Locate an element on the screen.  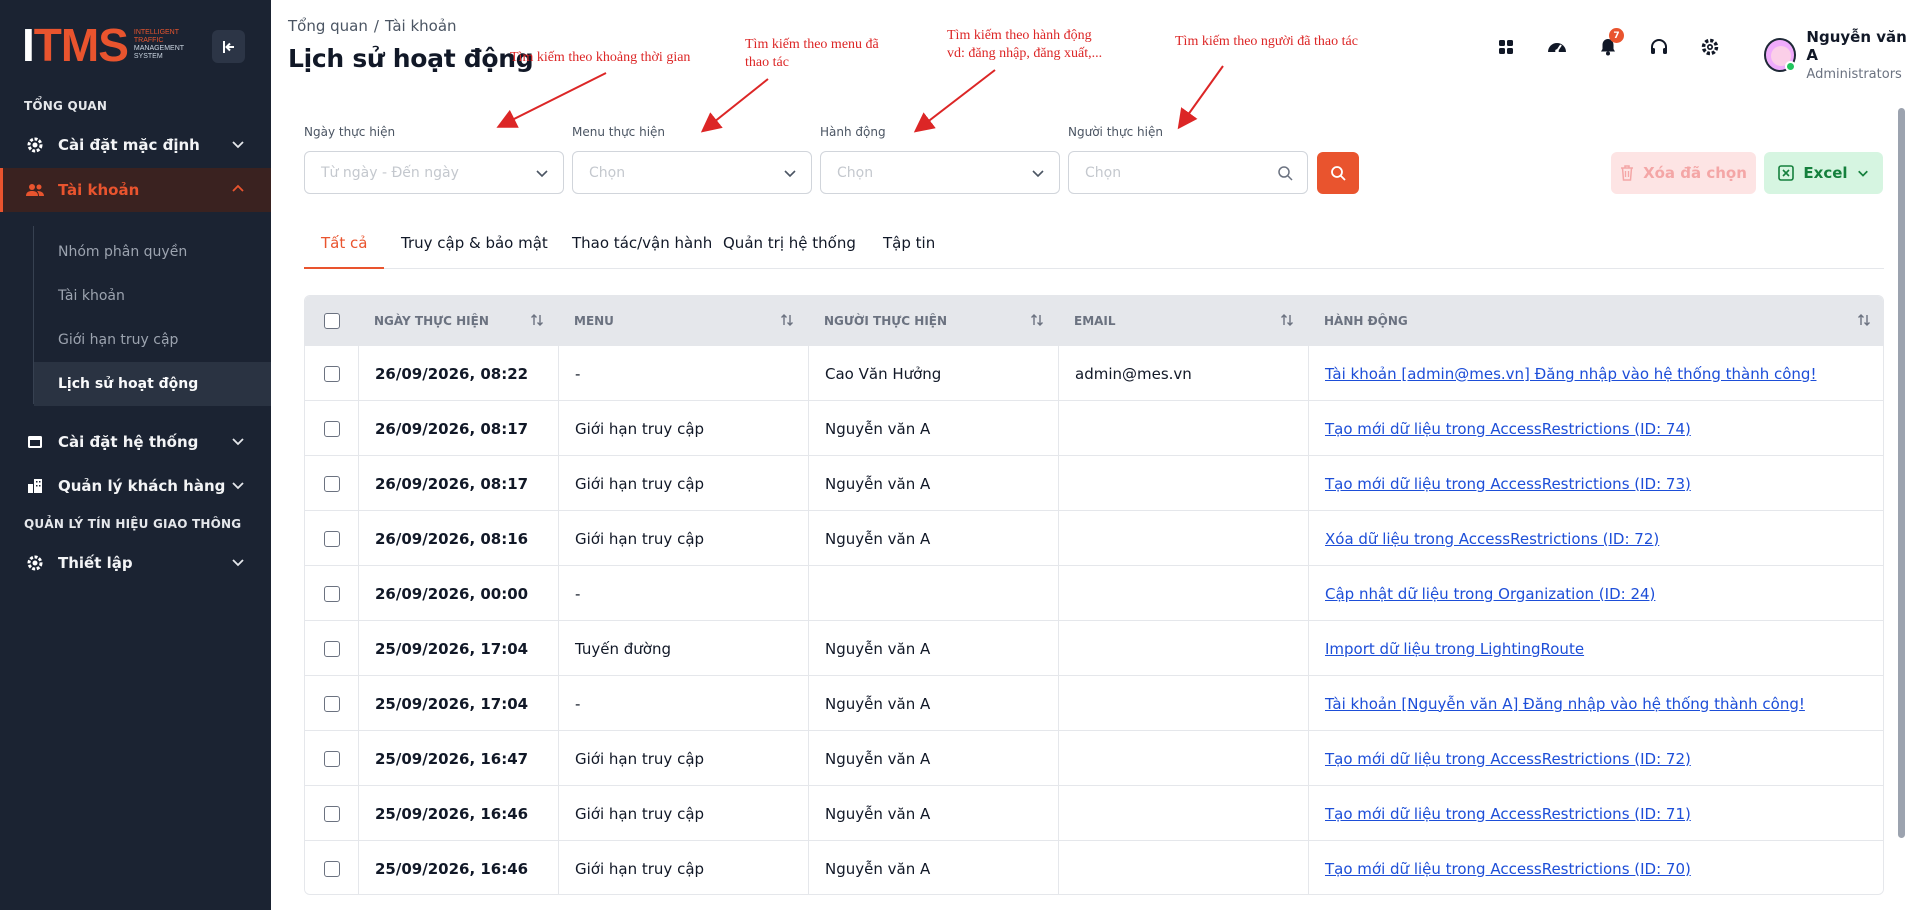
settings-button is located at coordinates (1710, 47).